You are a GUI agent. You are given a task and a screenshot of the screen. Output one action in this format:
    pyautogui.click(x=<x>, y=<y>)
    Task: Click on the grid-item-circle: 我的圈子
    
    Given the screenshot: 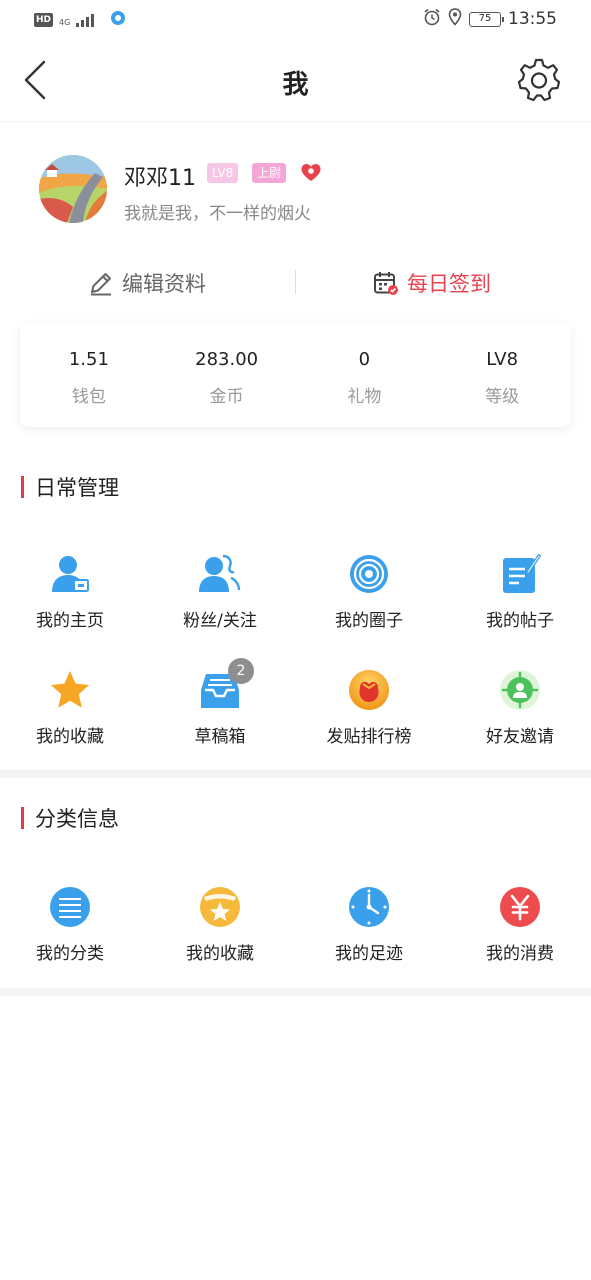 What is the action you would take?
    pyautogui.click(x=369, y=591)
    